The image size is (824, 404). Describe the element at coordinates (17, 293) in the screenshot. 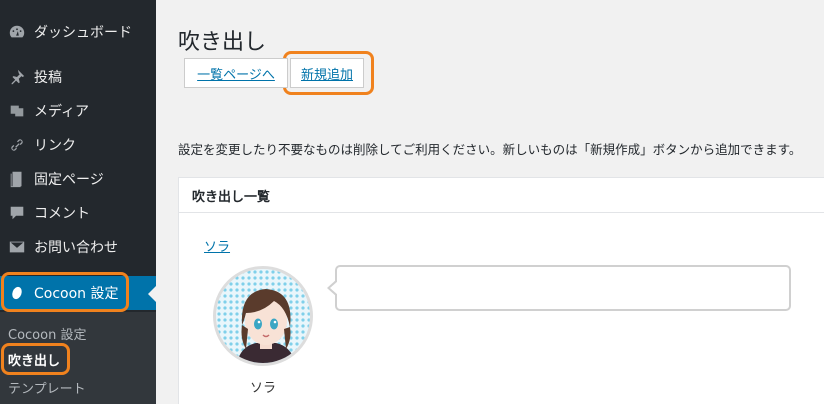

I see `cocoon-icon` at that location.